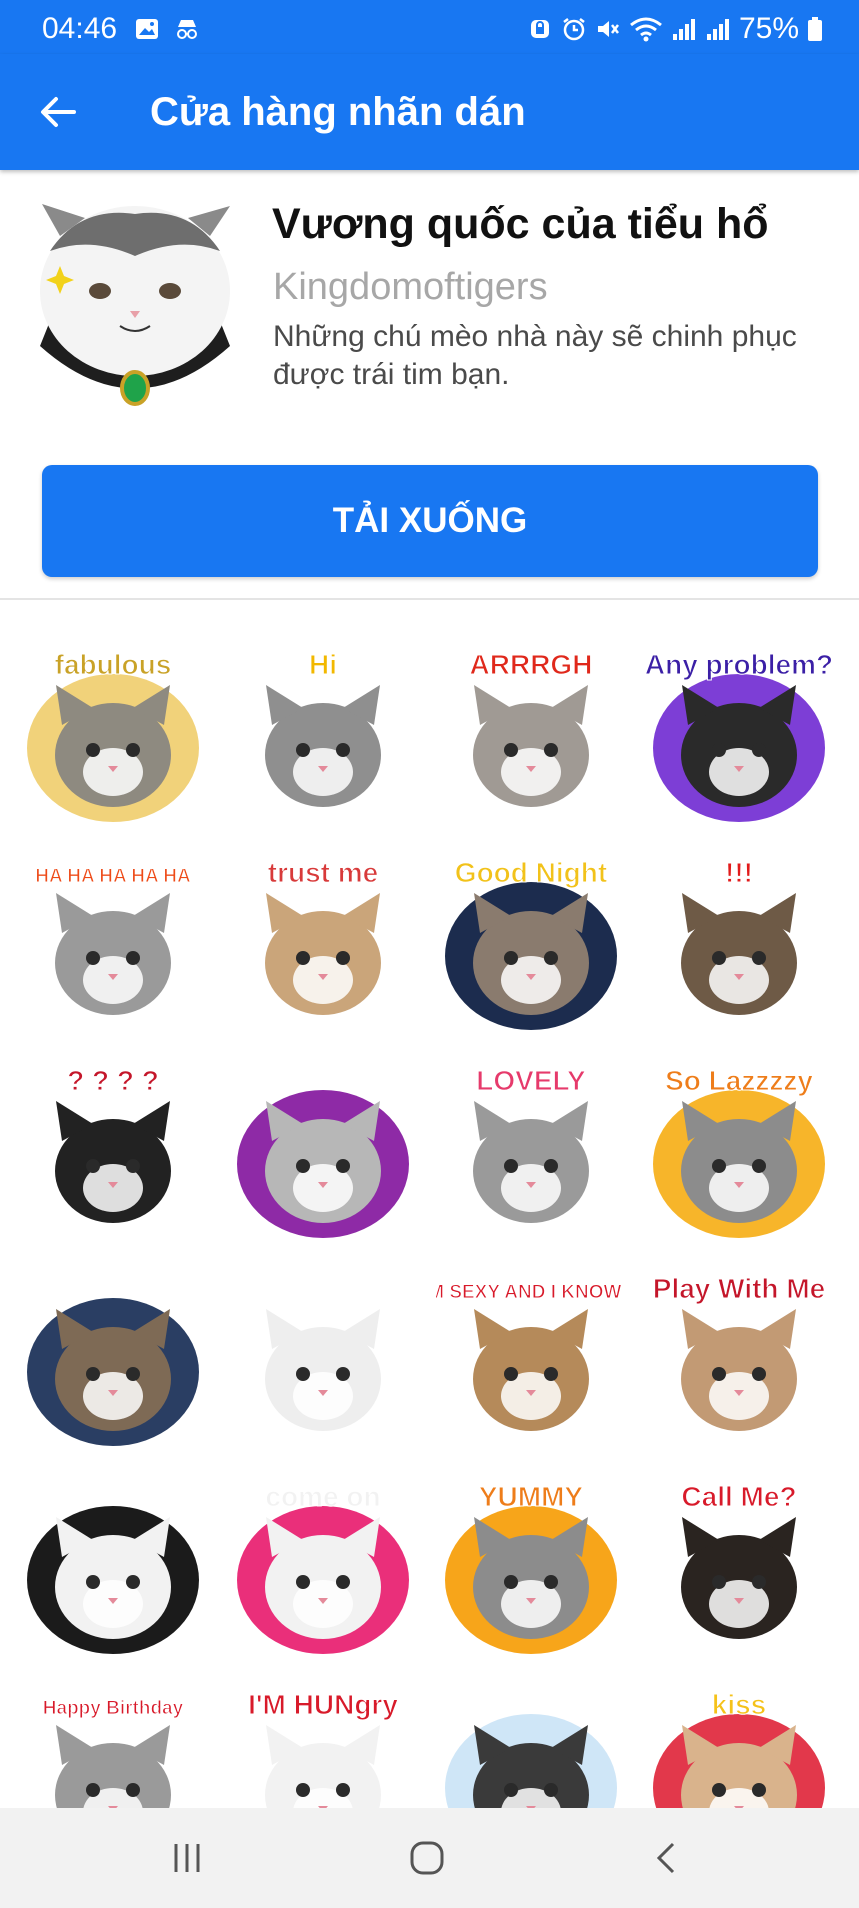 The image size is (859, 1908). I want to click on back-button, so click(58, 112).